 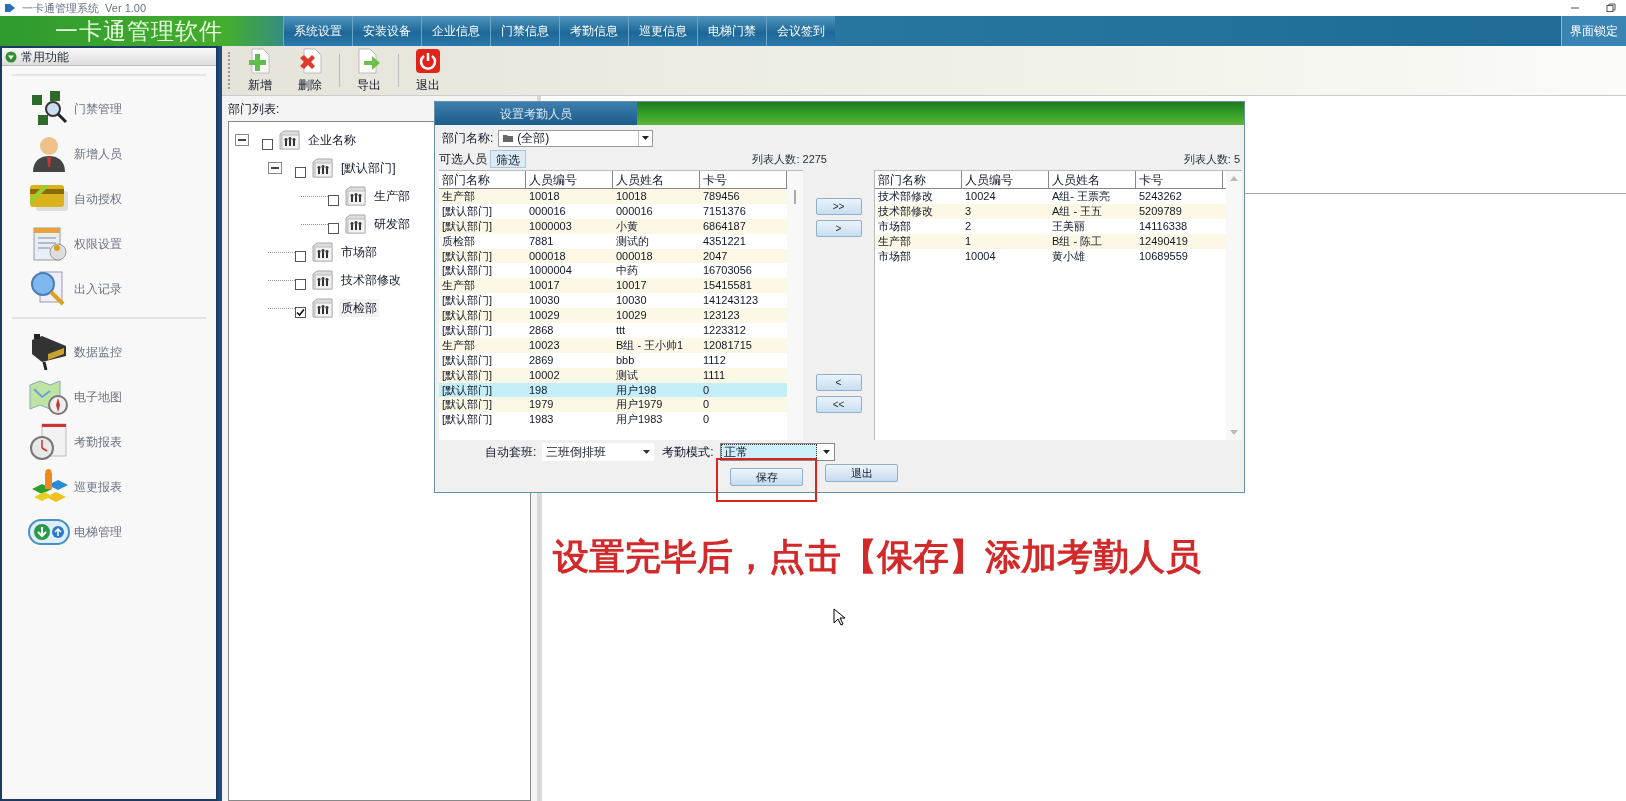 I want to click on tree-node: 研发部, so click(x=392, y=224).